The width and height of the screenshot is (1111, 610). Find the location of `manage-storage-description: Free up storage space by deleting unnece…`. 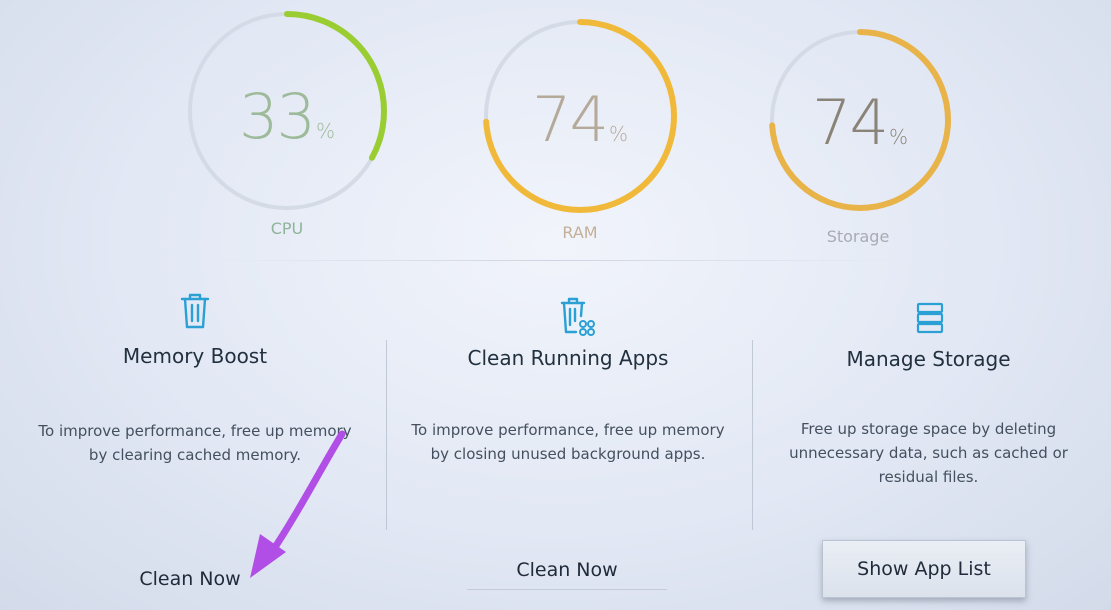

manage-storage-description: Free up storage space by deleting unnece… is located at coordinates (928, 453).